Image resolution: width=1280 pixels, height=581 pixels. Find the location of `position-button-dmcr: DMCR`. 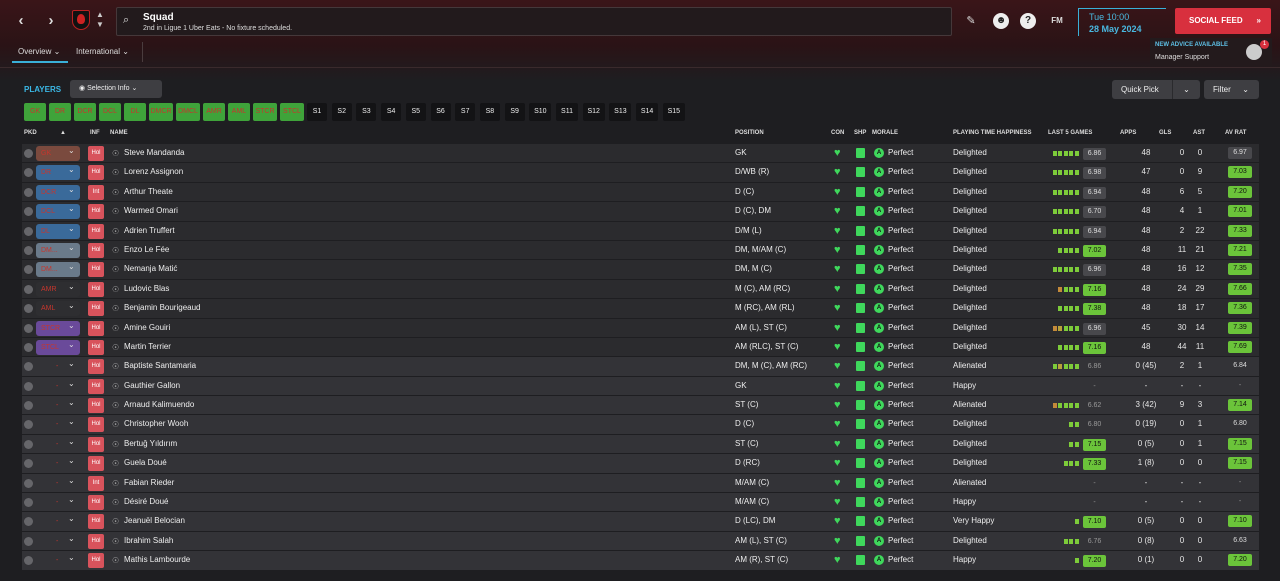

position-button-dmcr: DMCR is located at coordinates (161, 112).